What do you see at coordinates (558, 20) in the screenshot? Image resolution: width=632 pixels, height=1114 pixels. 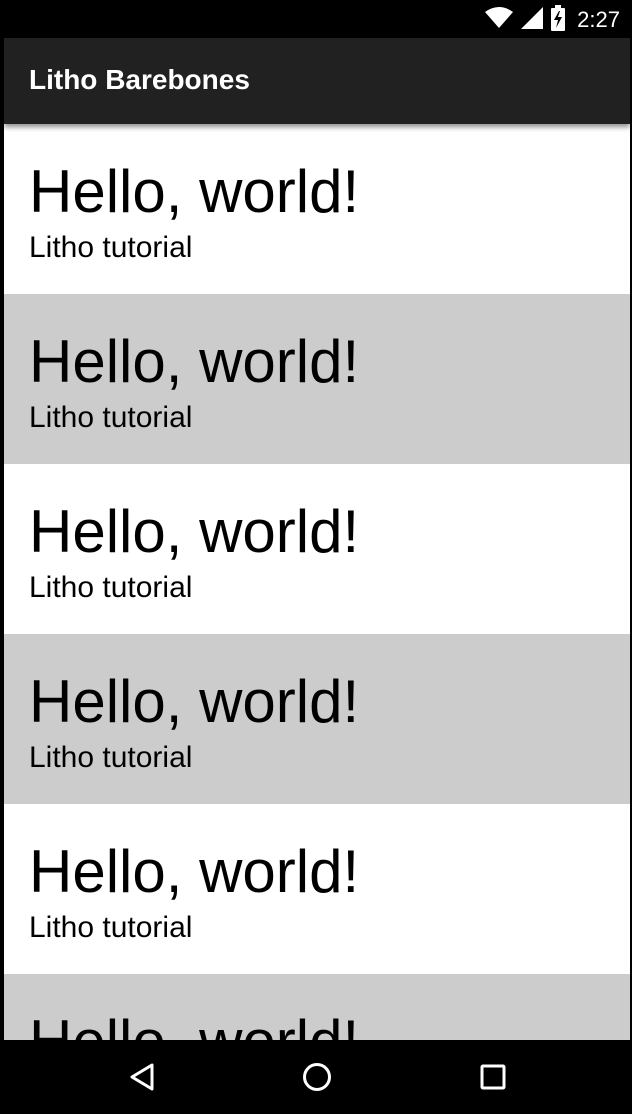 I see `battery-charging-icon` at bounding box center [558, 20].